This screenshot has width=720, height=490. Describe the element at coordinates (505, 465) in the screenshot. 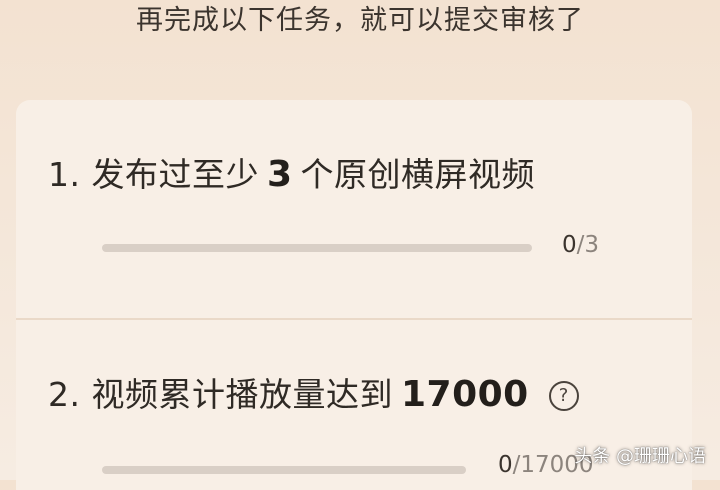

I see `task-2-progress-current: 0` at that location.